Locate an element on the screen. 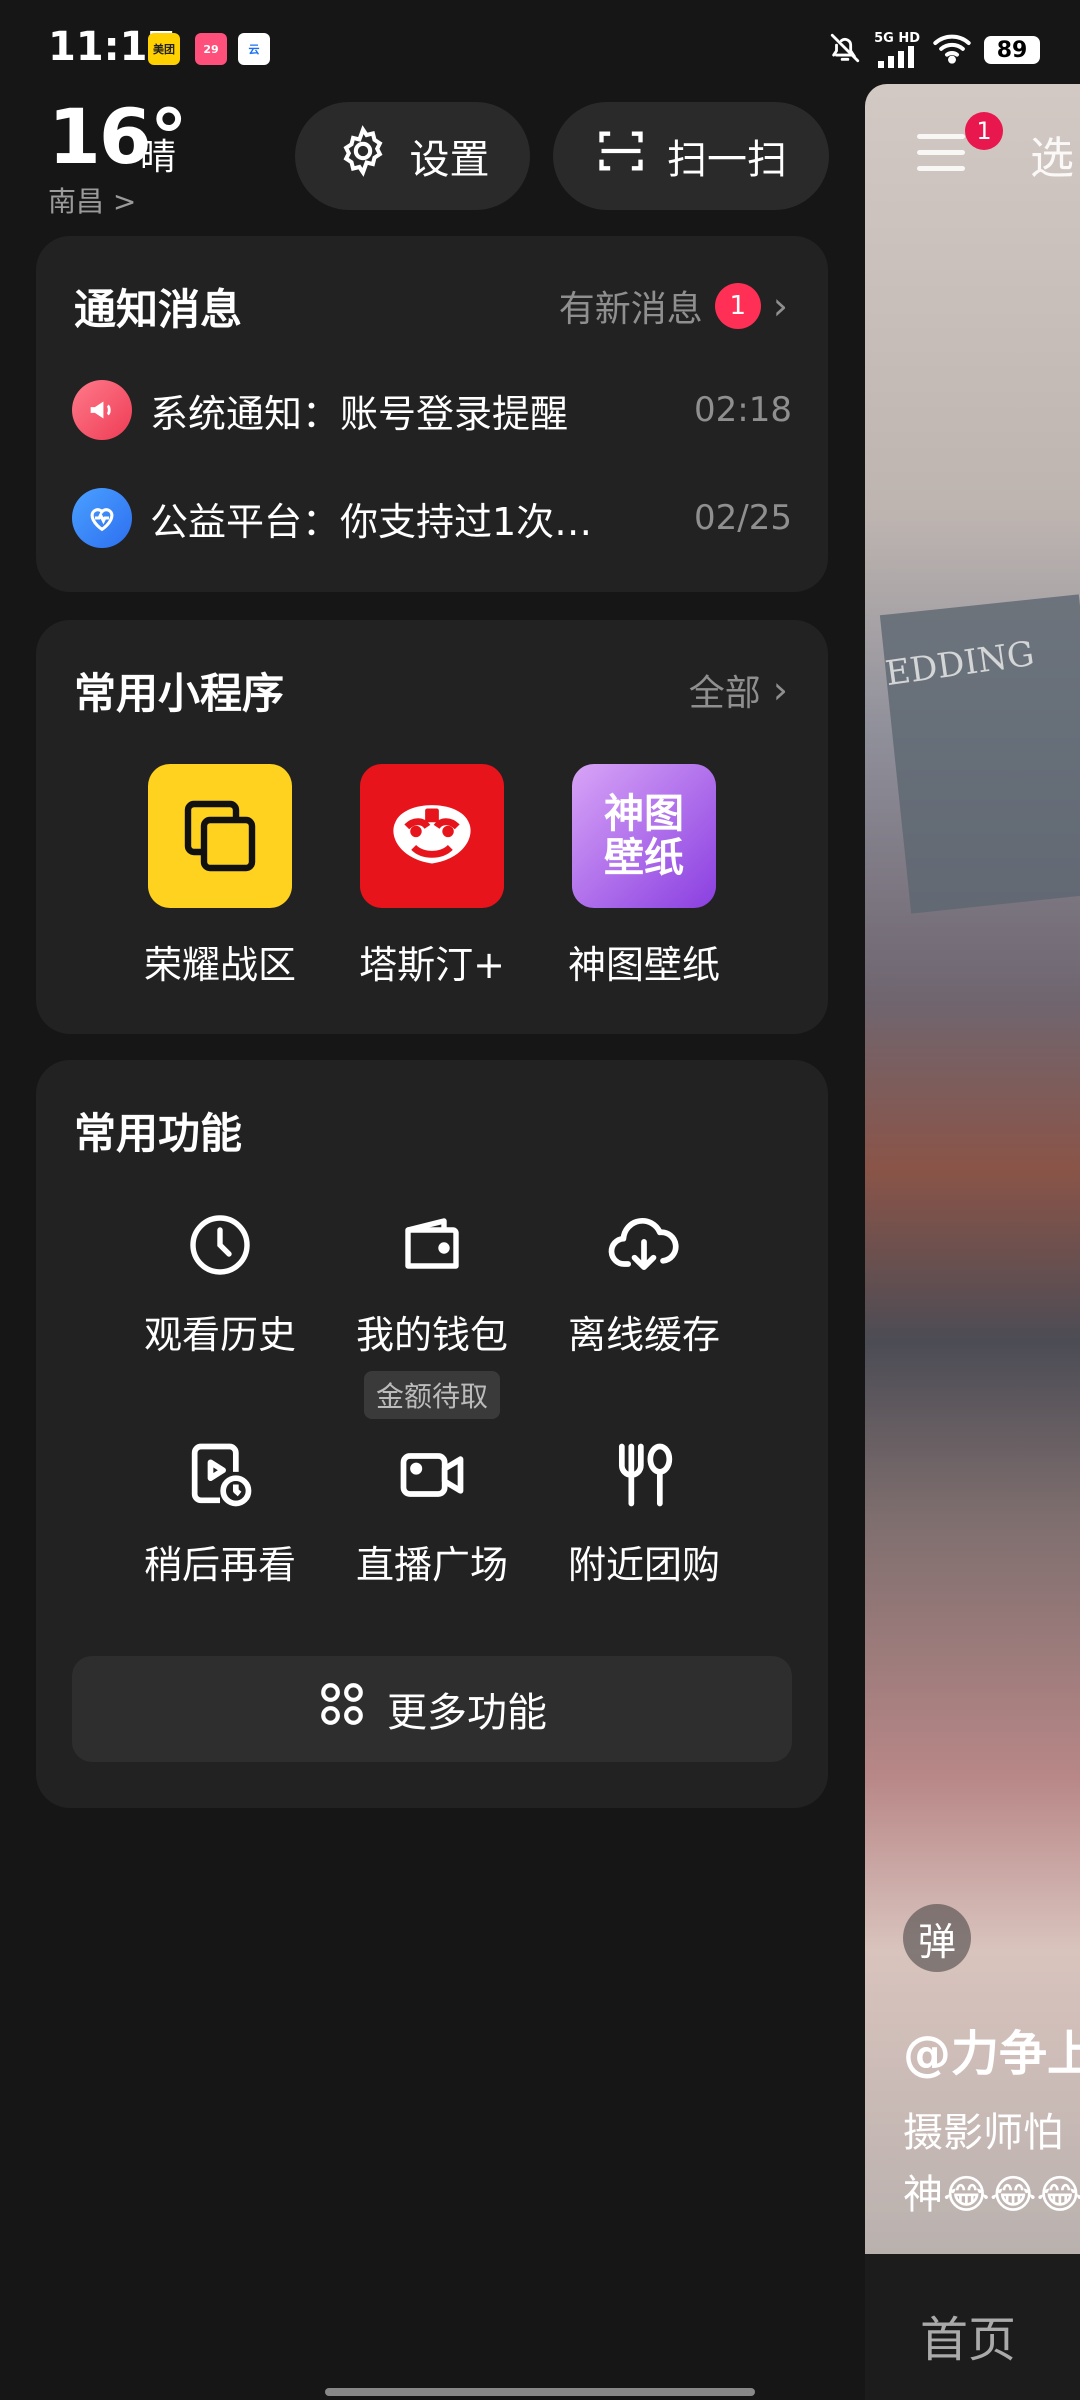 The image size is (1080, 2400). scan-label: 扫一扫 is located at coordinates (727, 160).